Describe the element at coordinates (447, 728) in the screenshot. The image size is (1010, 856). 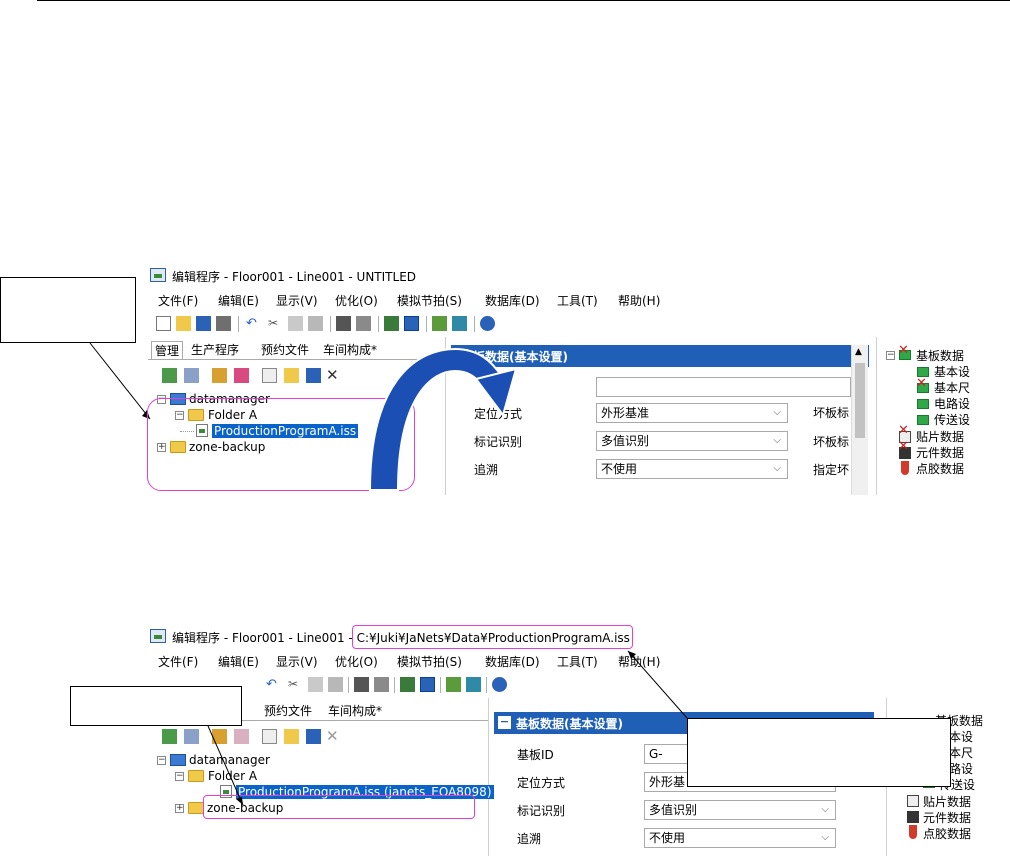
I see `callout-pointers-after` at that location.